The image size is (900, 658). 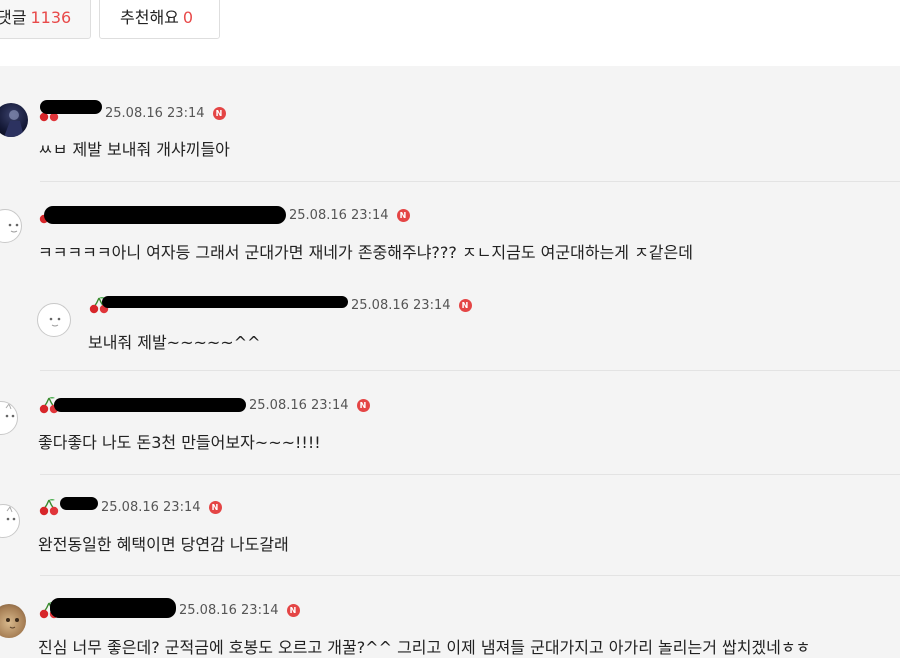 I want to click on tab-recommend: 추천해요 0, so click(x=159, y=19).